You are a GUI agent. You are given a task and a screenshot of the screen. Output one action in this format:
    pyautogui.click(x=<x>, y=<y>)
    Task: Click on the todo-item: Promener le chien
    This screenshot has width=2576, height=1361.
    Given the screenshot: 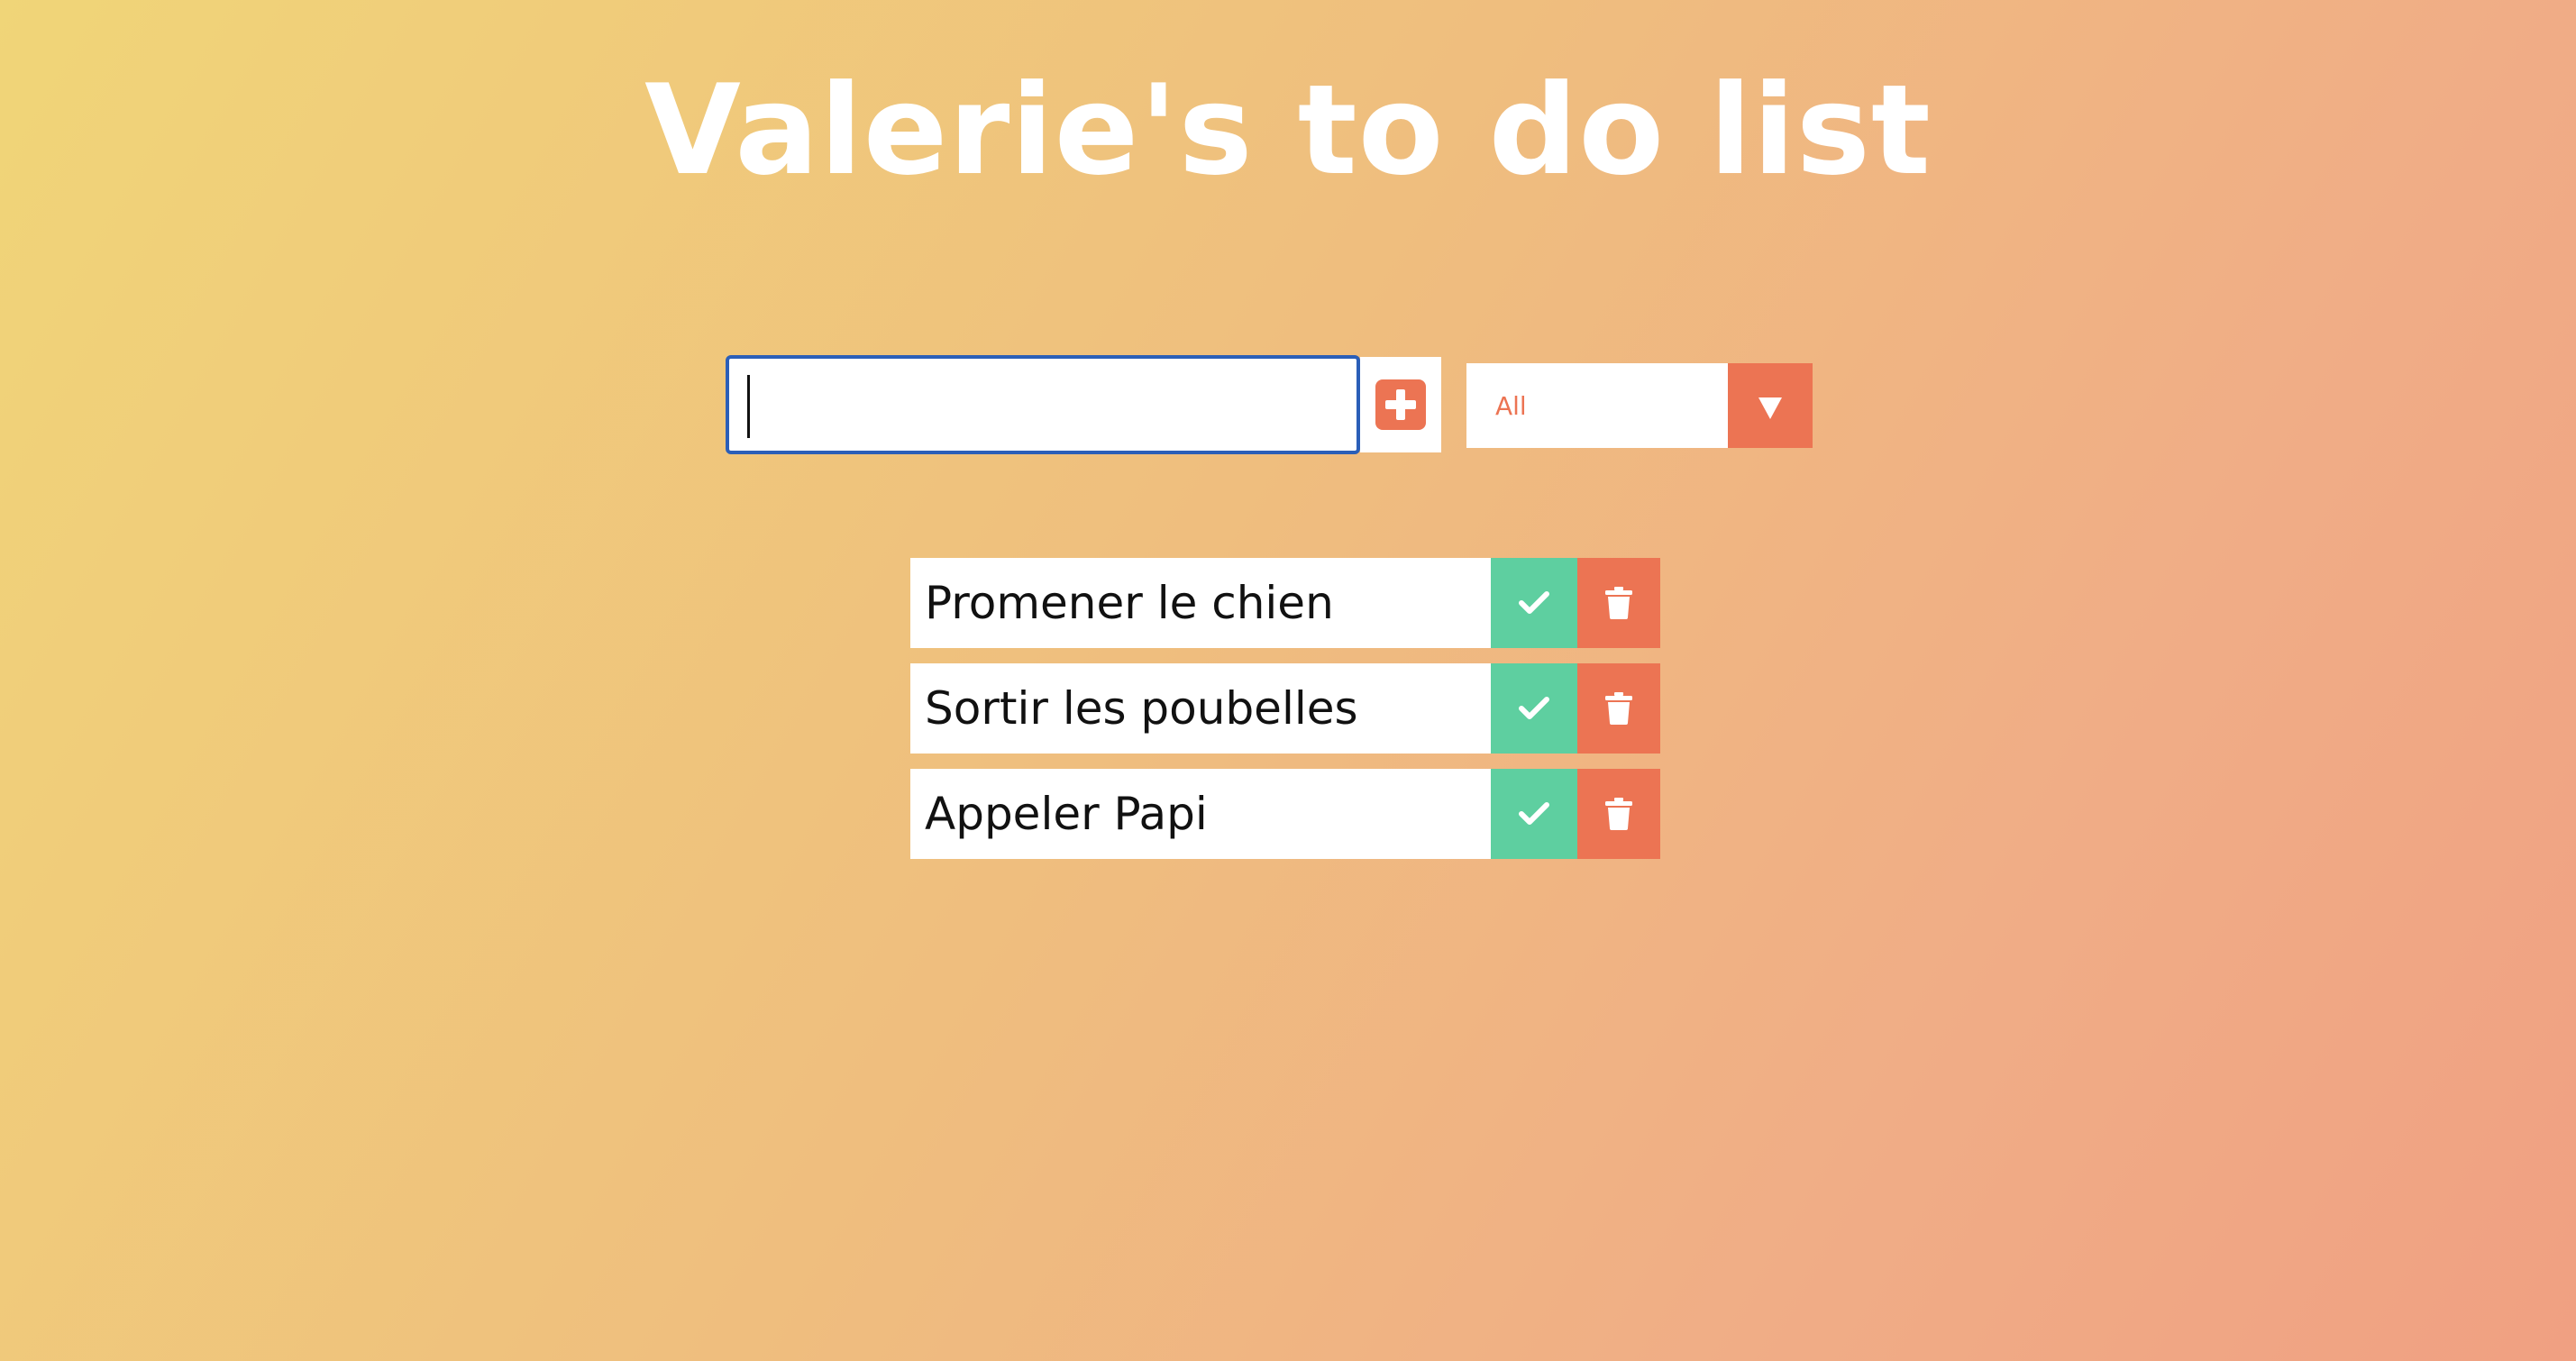 What is the action you would take?
    pyautogui.click(x=1285, y=603)
    